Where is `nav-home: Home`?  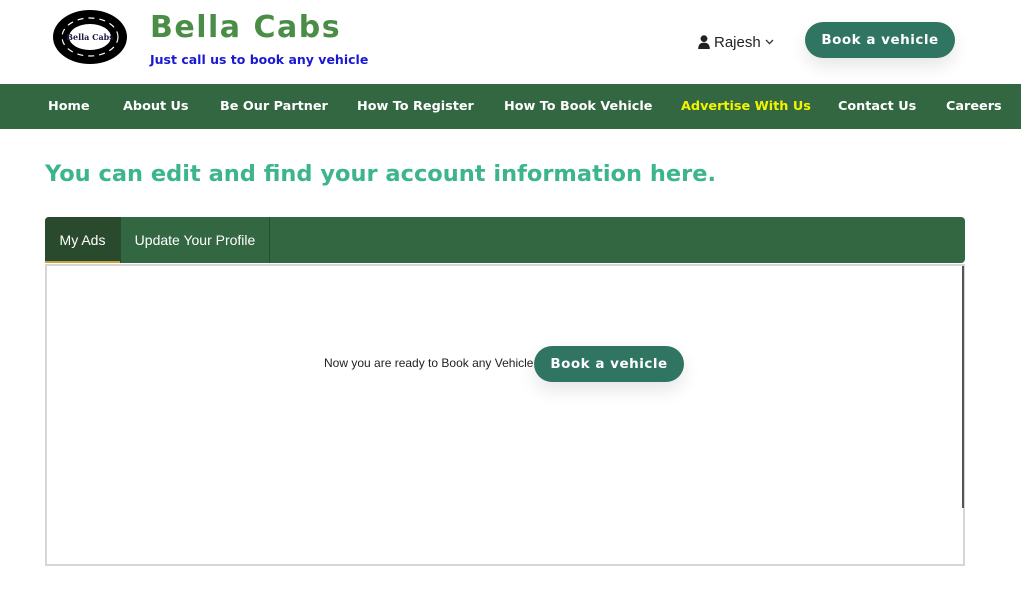
nav-home: Home is located at coordinates (69, 106).